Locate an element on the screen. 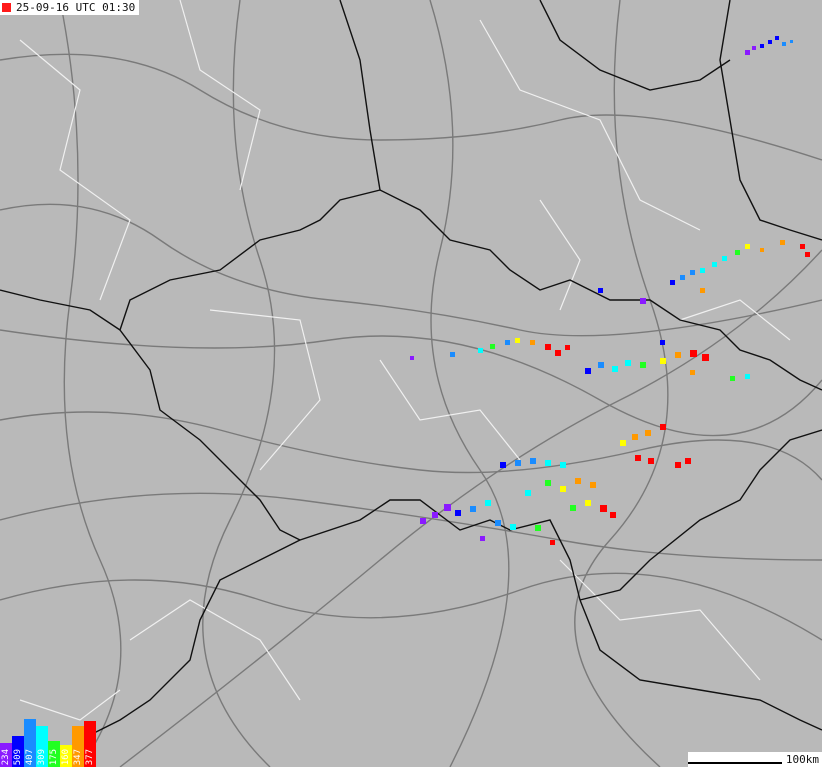 Image resolution: width=822 pixels, height=767 pixels. legend-label: 377 is located at coordinates (90, 756).